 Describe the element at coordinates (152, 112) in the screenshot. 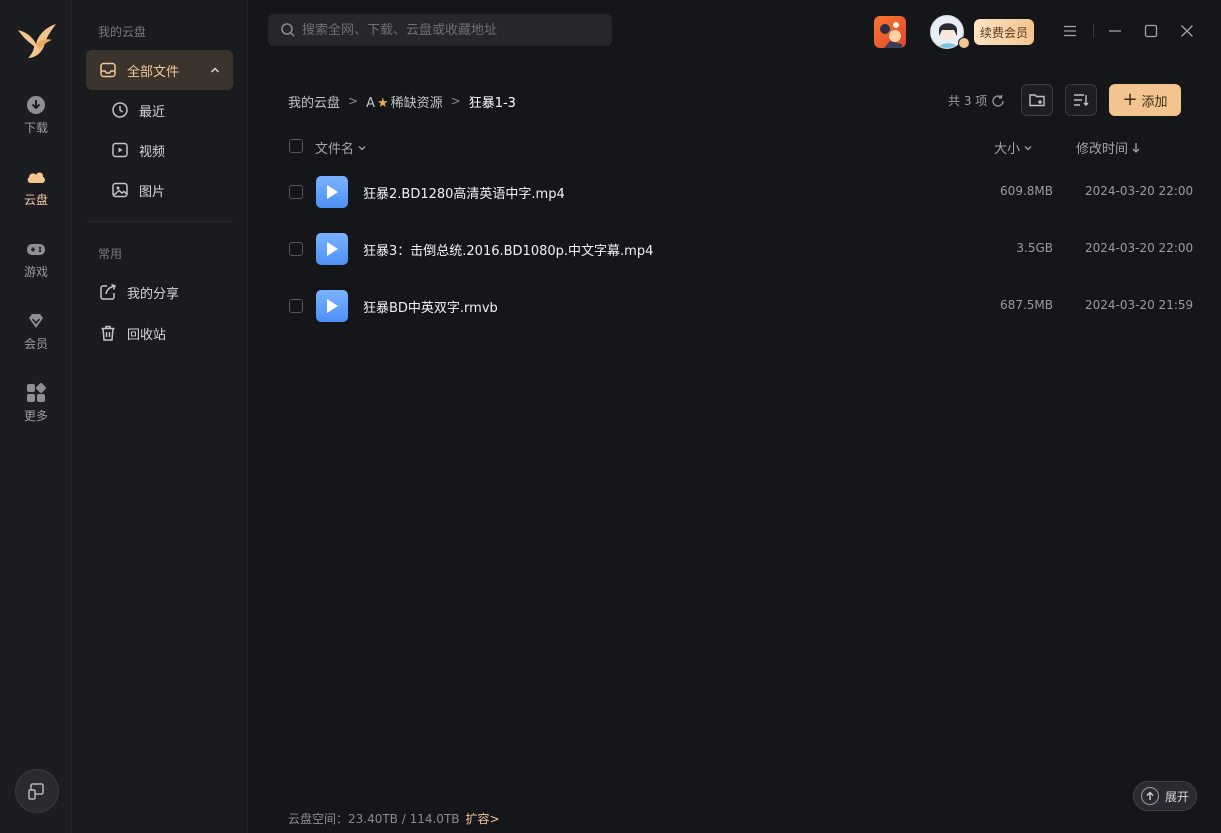

I see `sidebar-item-label: 最近` at that location.